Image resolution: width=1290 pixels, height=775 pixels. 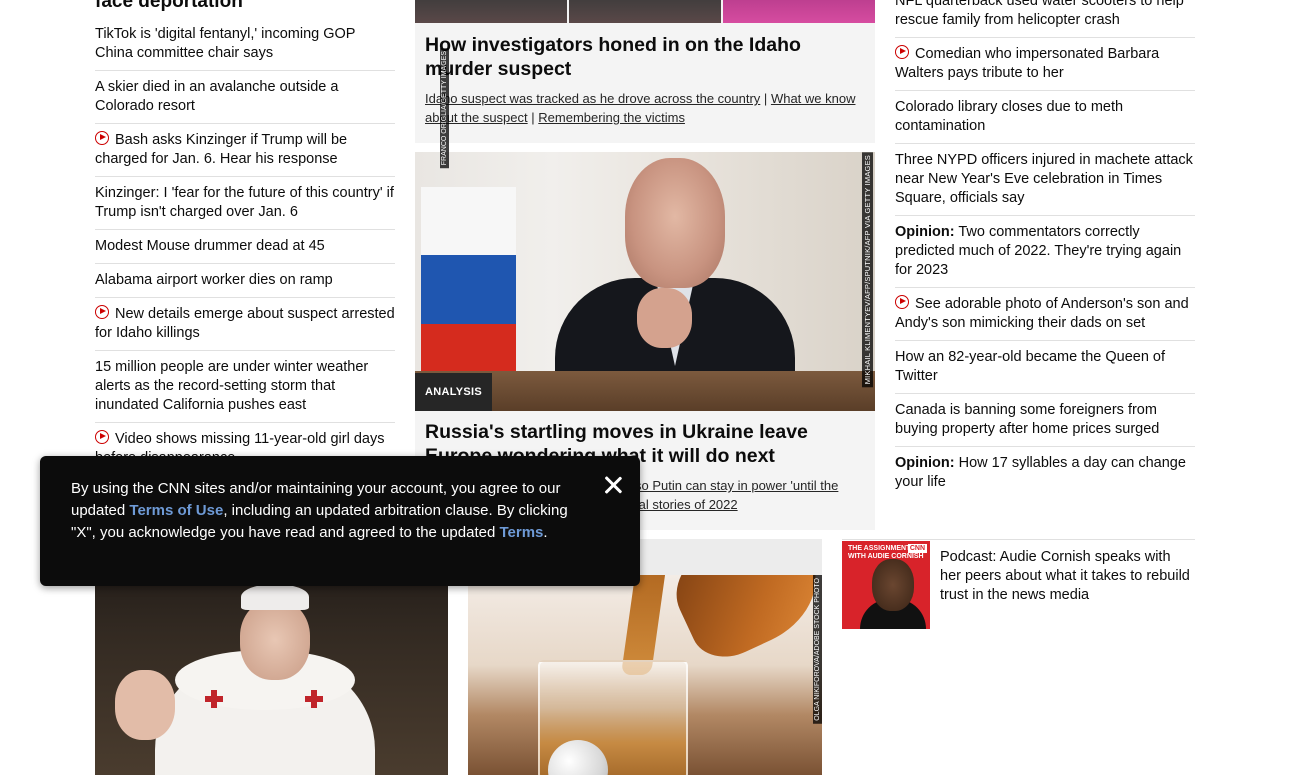 I want to click on related-link: tal stories of 2022, so click(x=686, y=504).